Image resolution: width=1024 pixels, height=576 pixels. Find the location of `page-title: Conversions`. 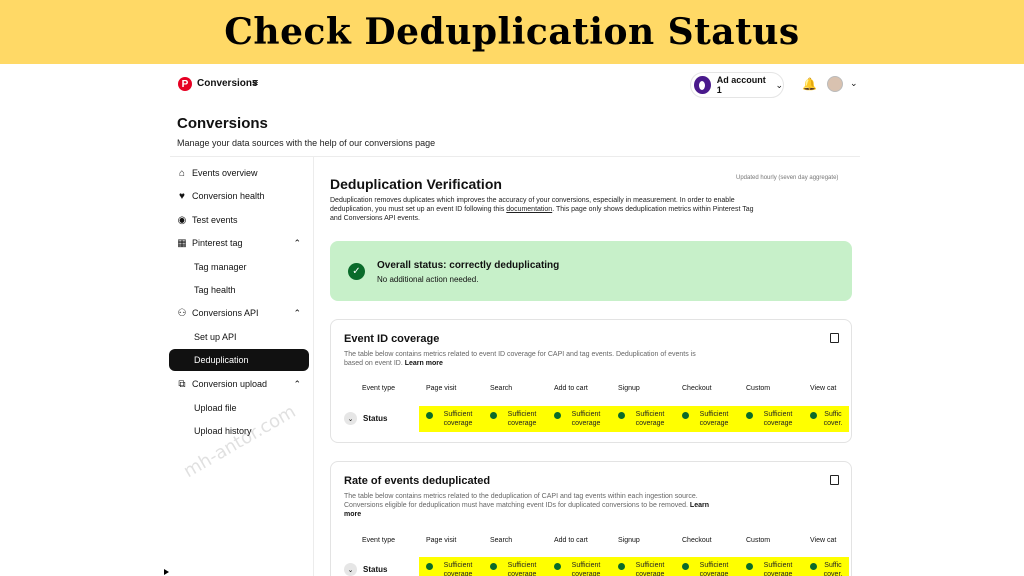

page-title: Conversions is located at coordinates (222, 123).